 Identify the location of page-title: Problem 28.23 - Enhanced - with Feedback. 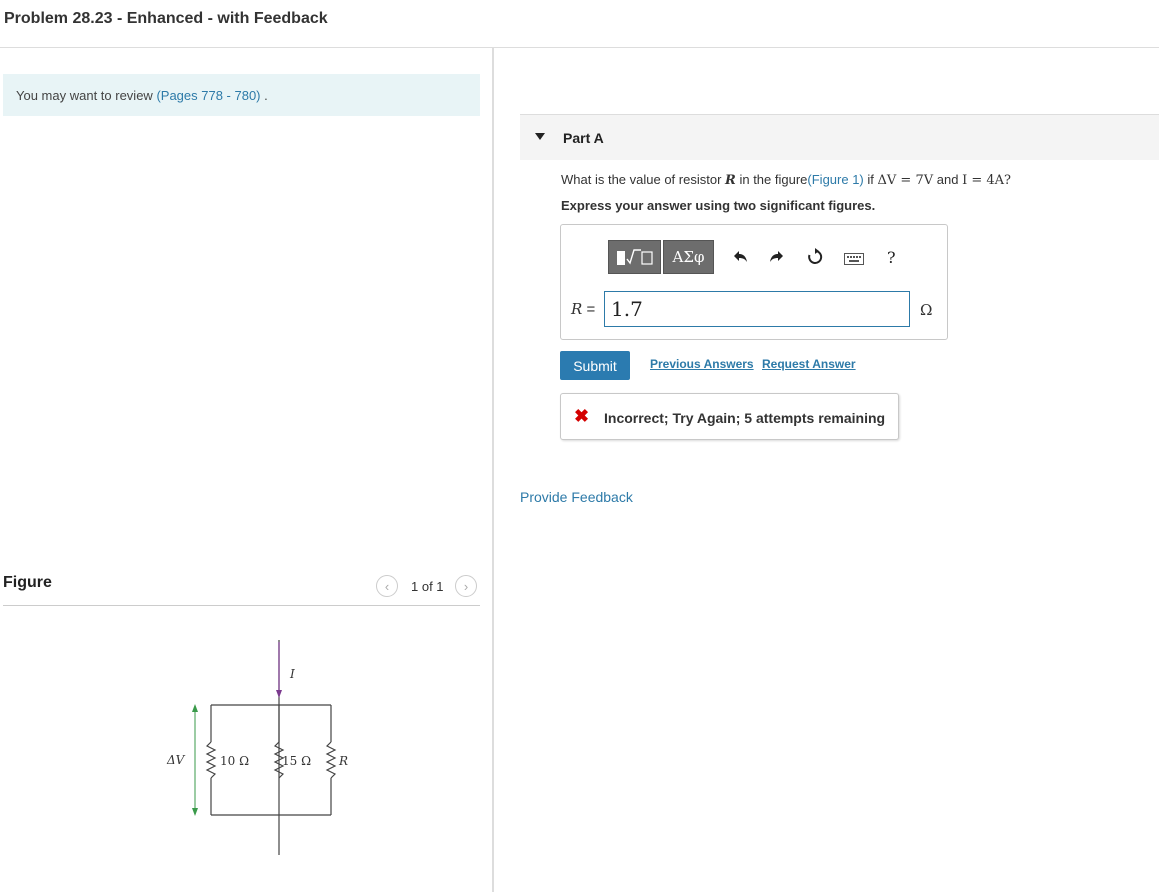
(166, 18).